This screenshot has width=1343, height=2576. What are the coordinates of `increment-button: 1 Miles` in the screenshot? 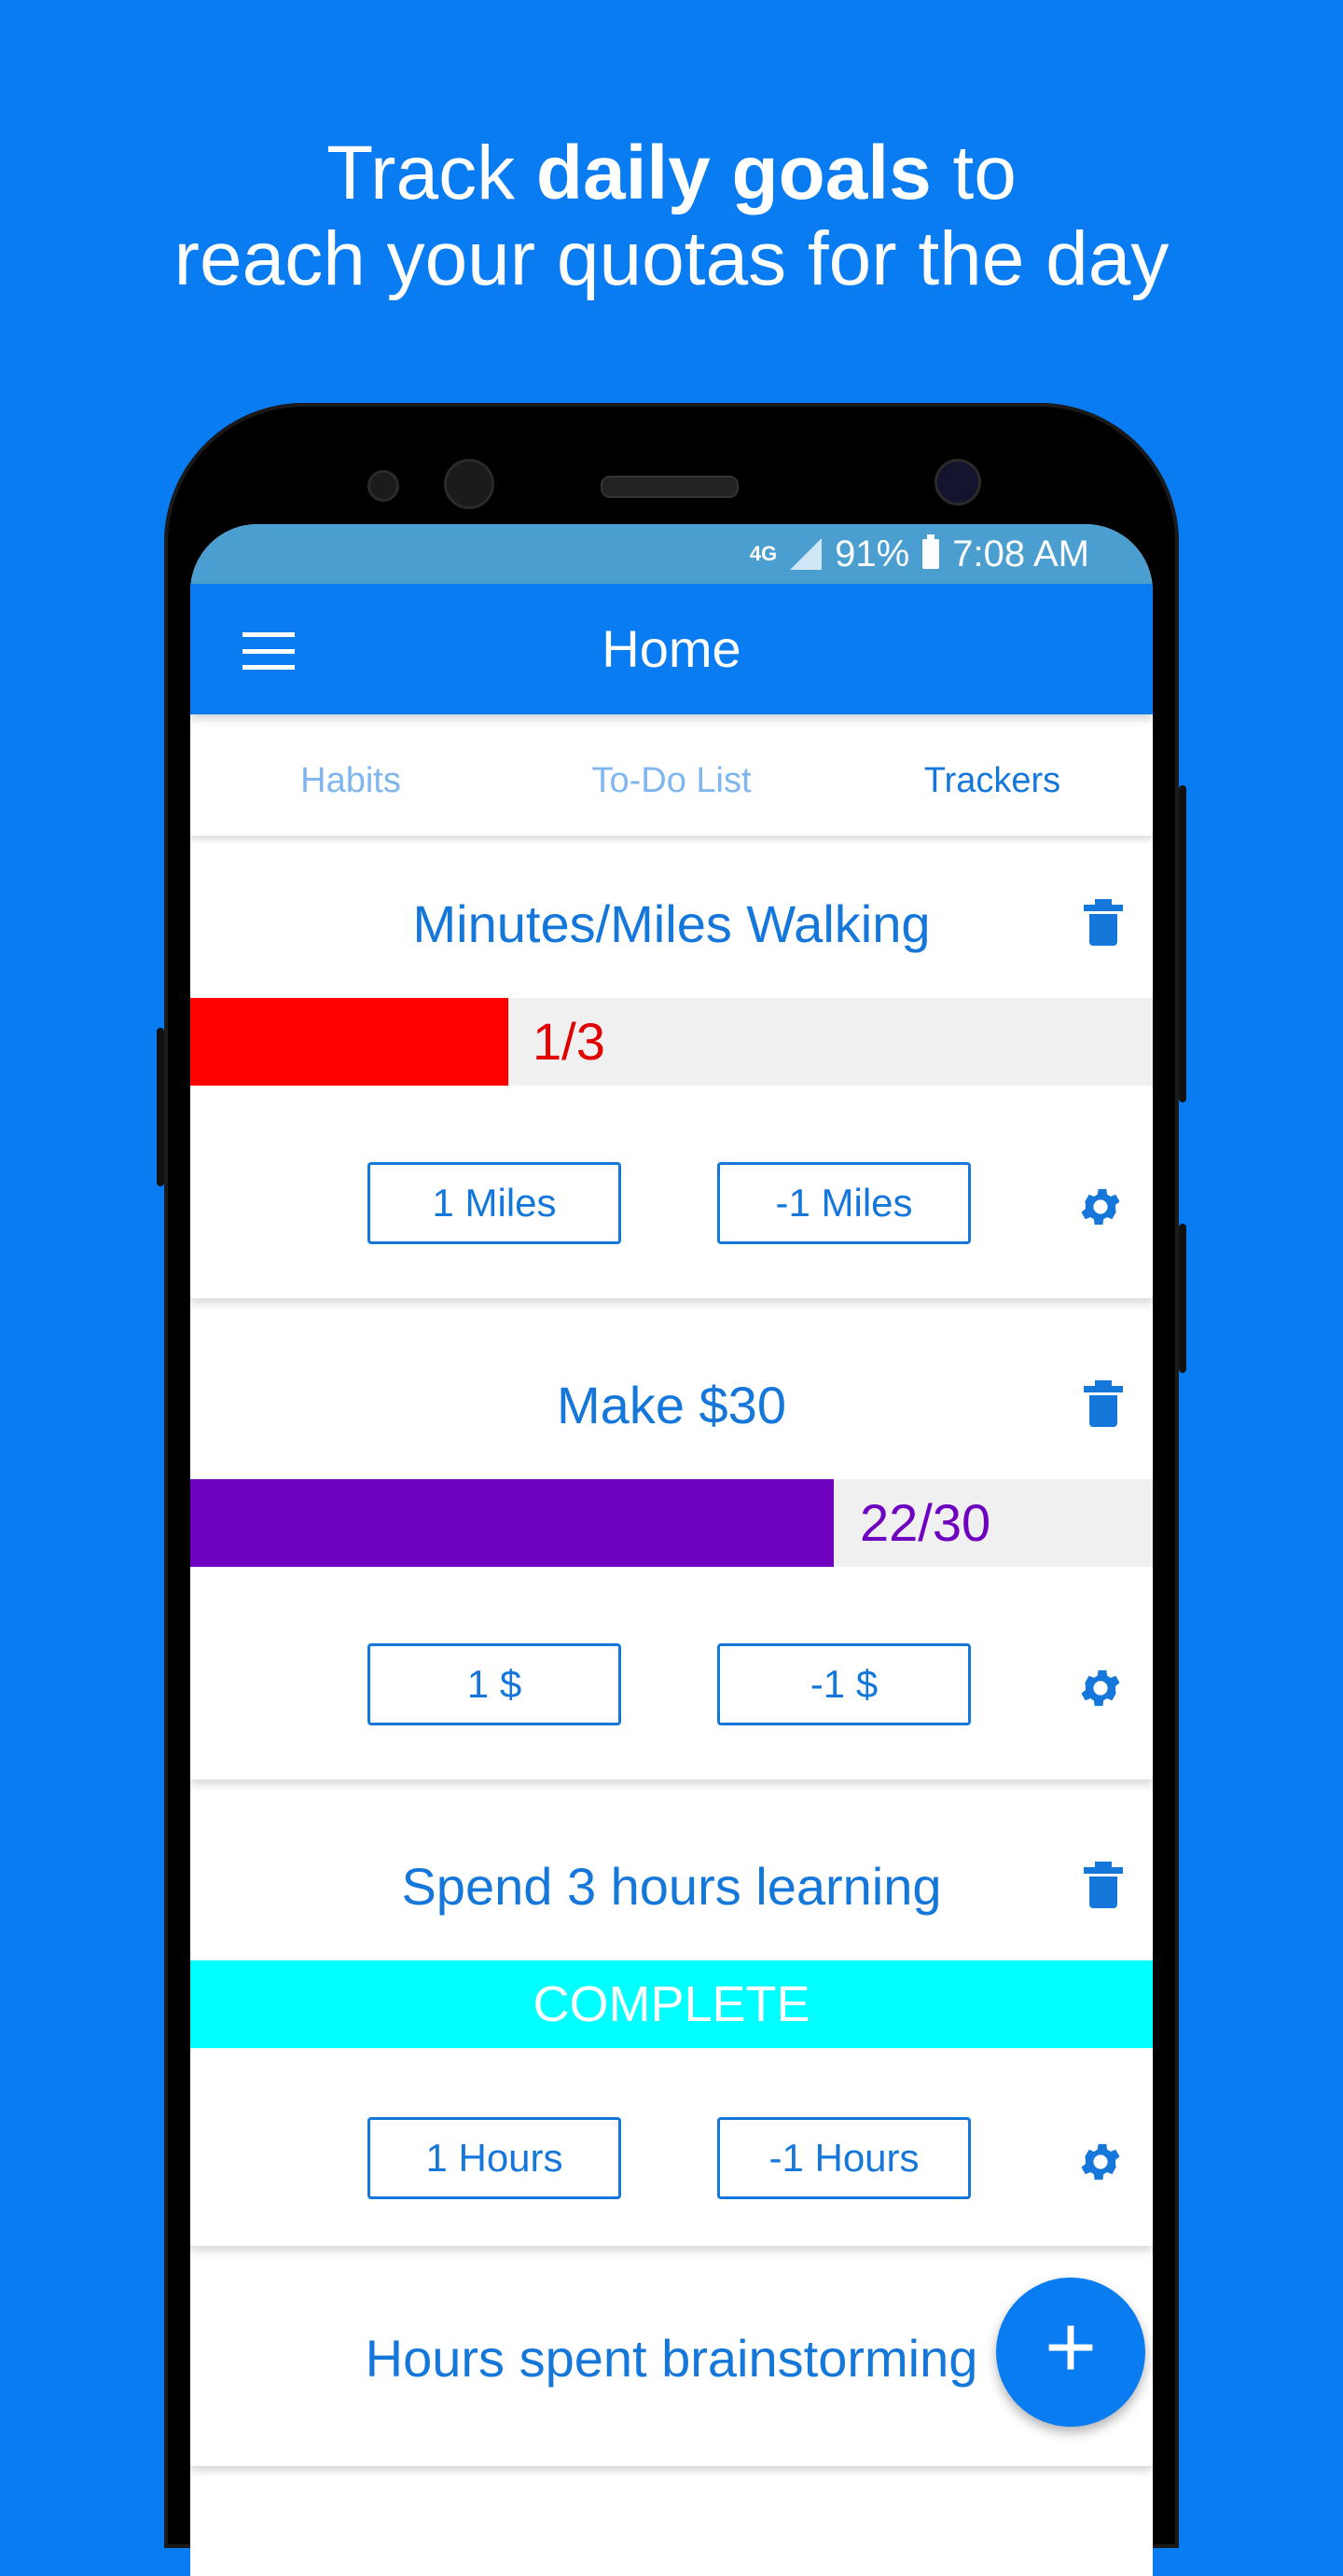 It's located at (494, 1203).